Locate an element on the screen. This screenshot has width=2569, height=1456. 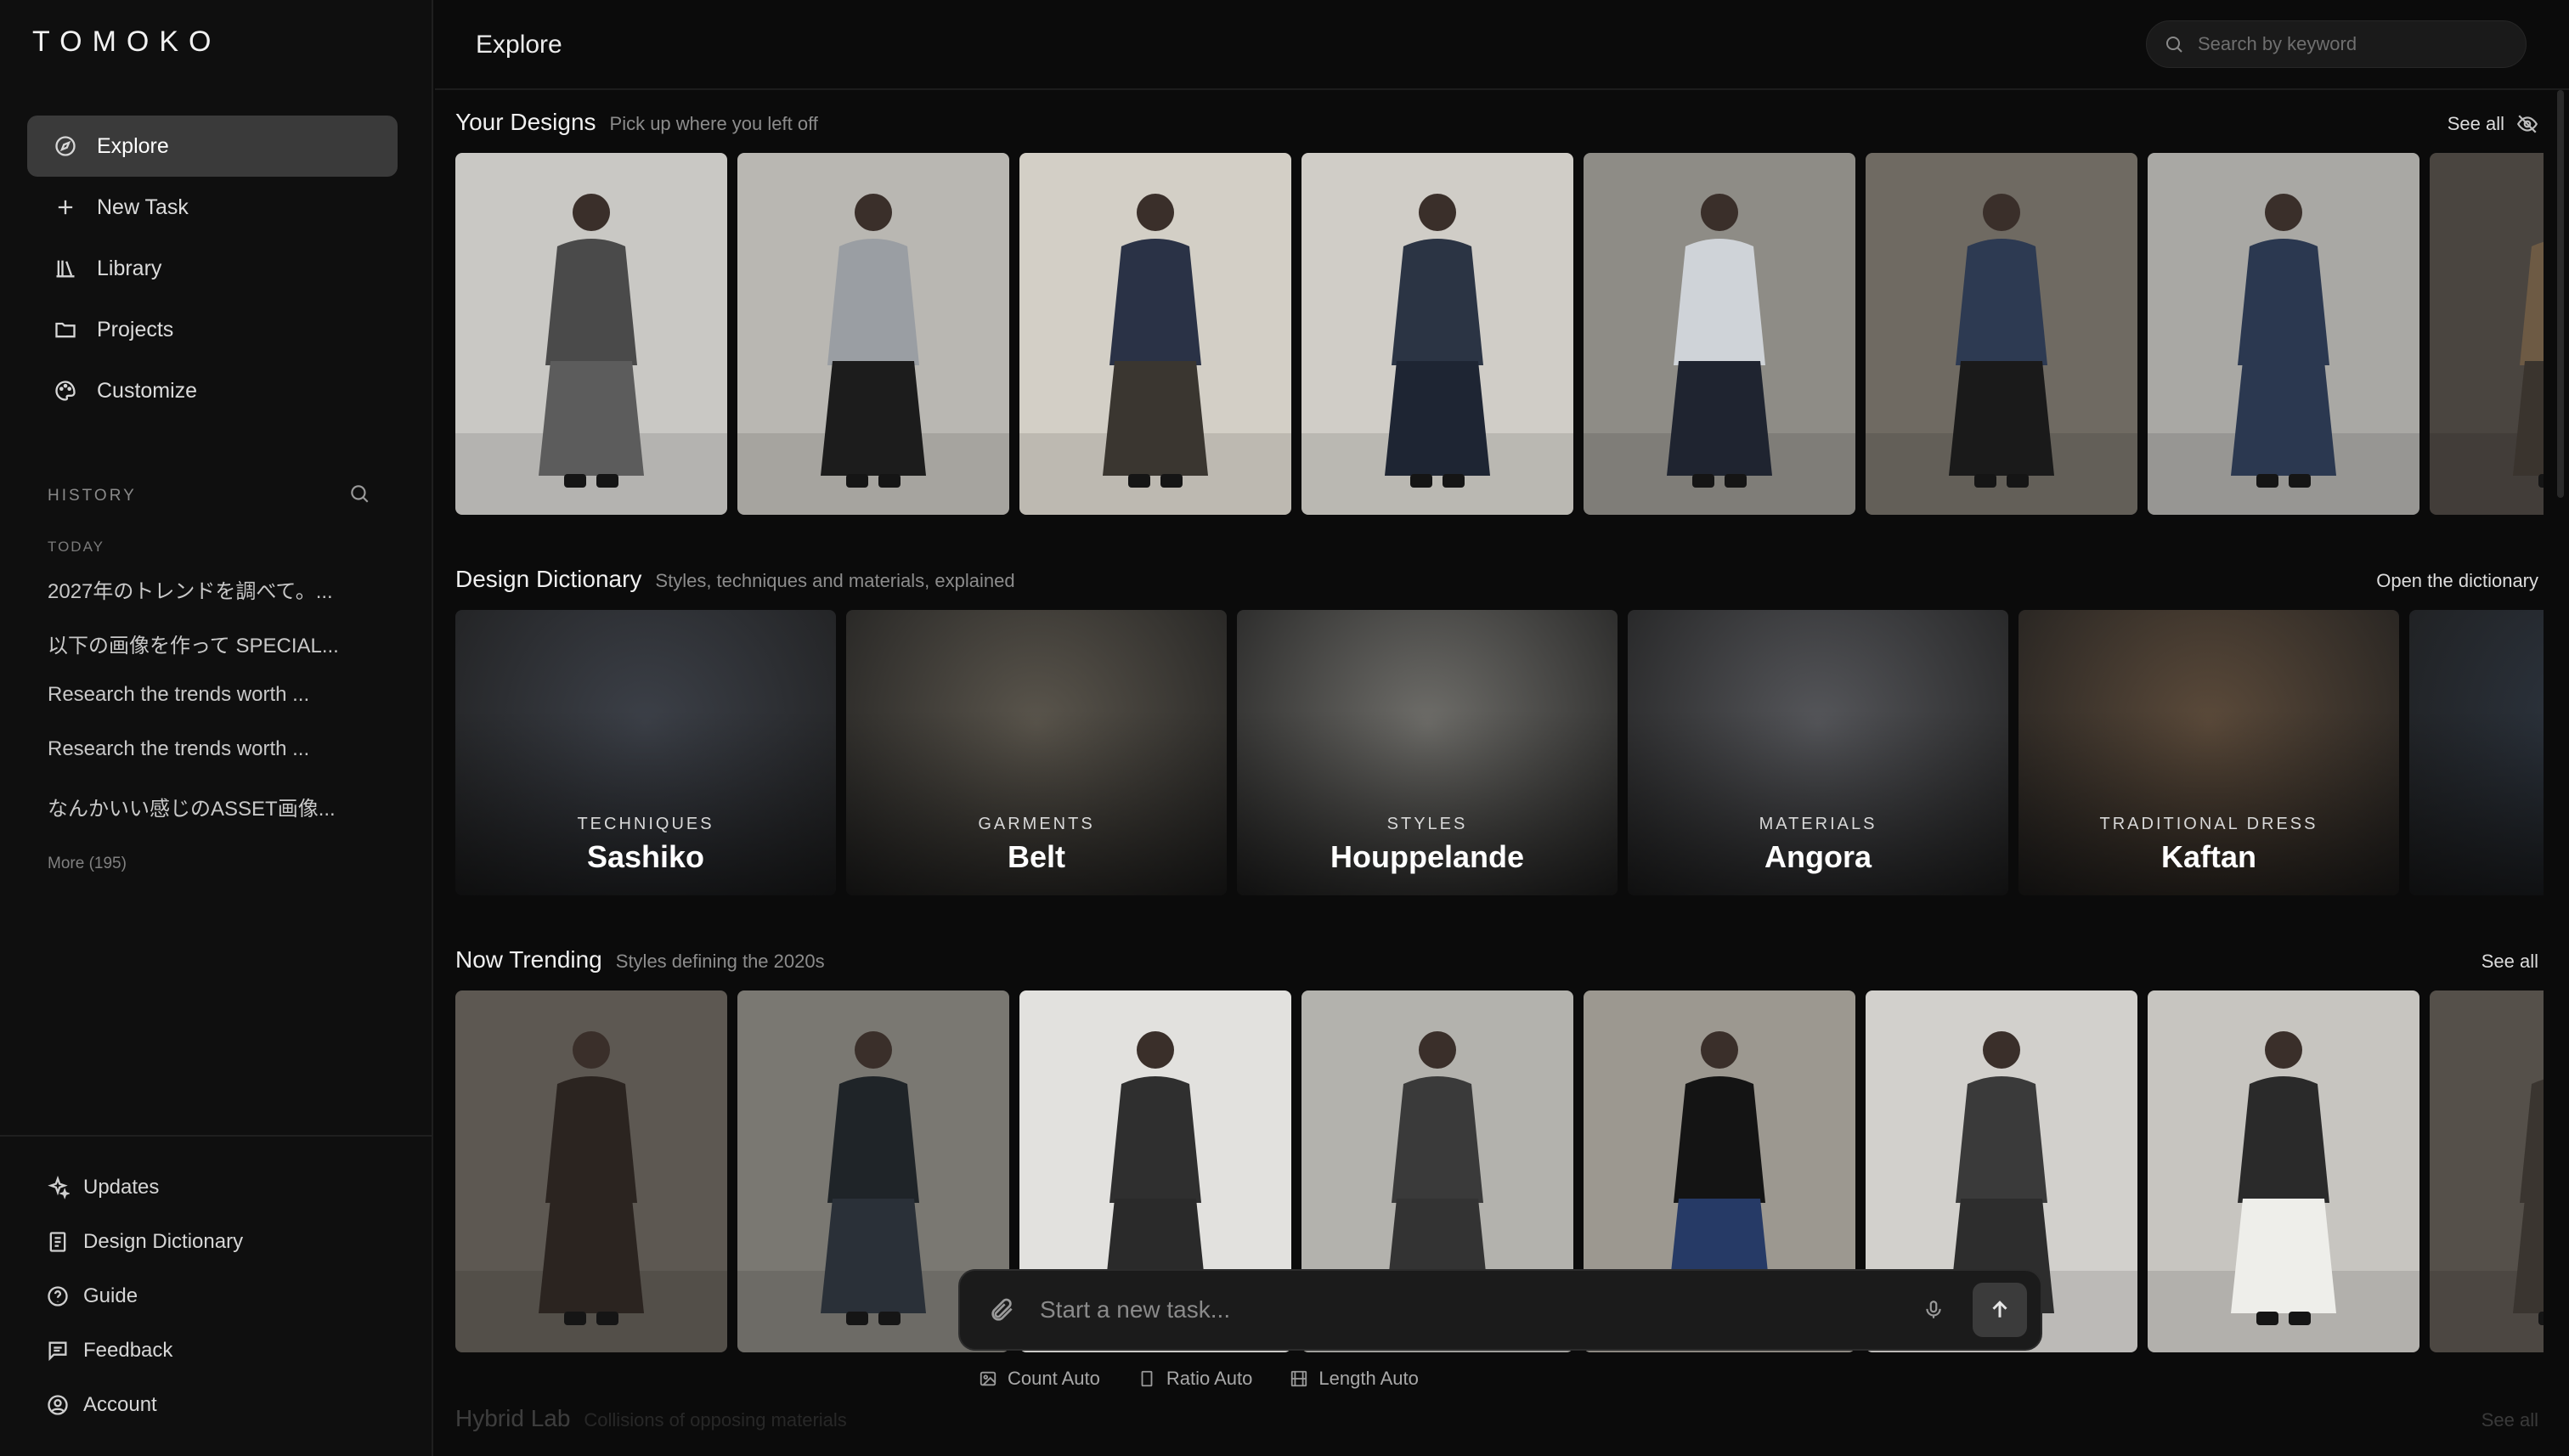
task-composer is located at coordinates (1500, 1310).